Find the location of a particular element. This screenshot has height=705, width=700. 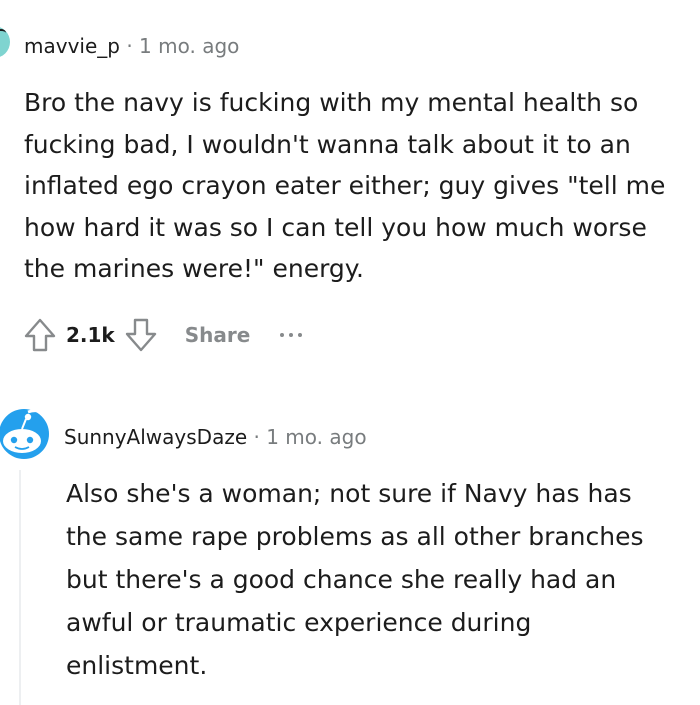

vote-count: 2.1k is located at coordinates (90, 335).